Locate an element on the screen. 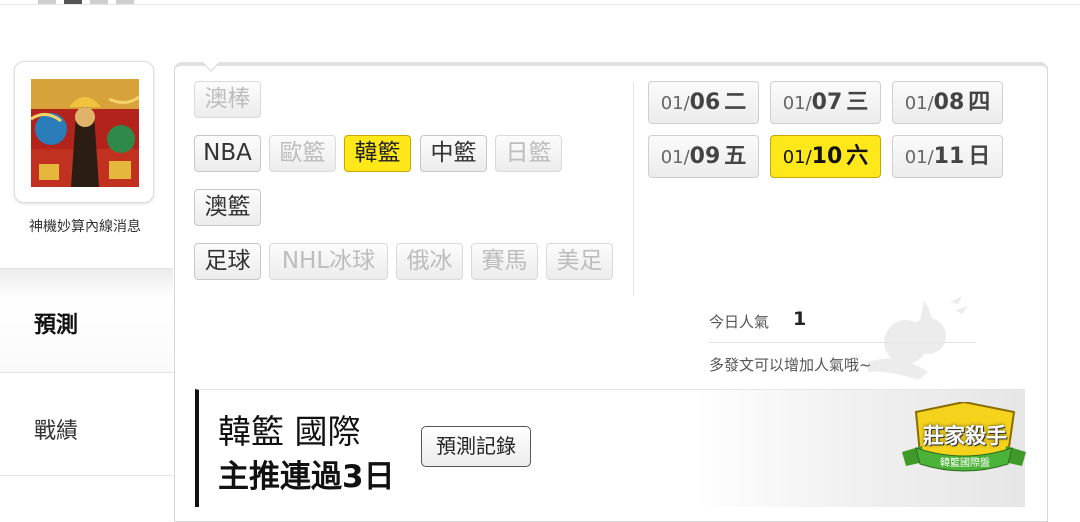  sport-chip-japan-basketball: 日籃 is located at coordinates (528, 153).